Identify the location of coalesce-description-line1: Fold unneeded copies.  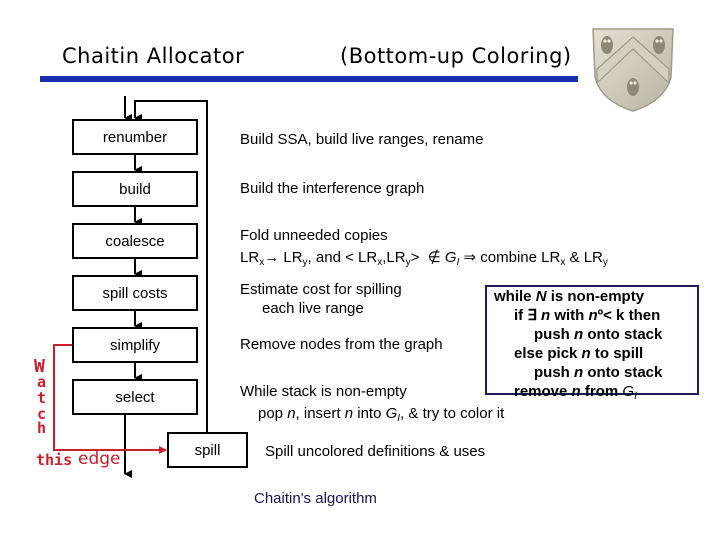
(314, 235).